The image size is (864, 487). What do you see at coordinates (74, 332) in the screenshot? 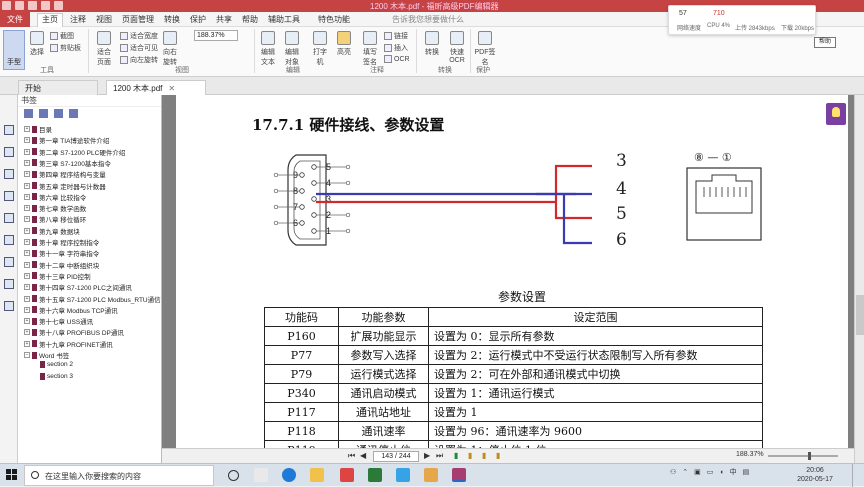
I see `bookmark-item: + 第十八章 PROFIBUS DP通讯` at bounding box center [74, 332].